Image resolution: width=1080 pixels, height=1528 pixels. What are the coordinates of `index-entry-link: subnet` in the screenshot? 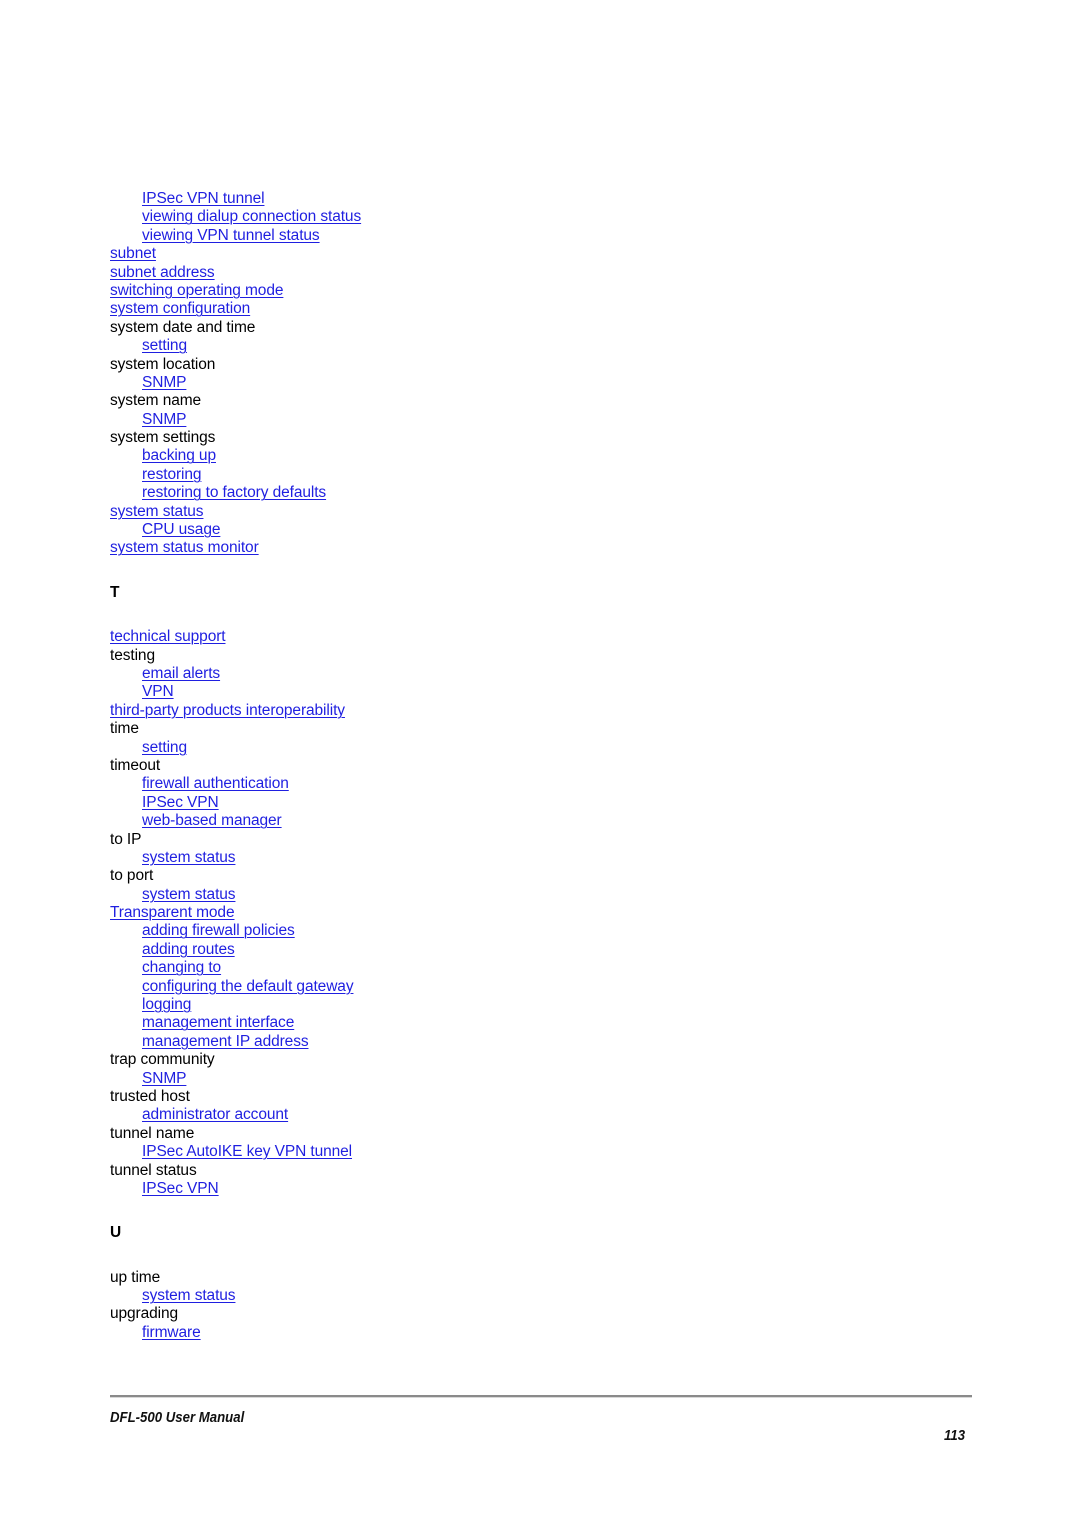 It's located at (540, 254).